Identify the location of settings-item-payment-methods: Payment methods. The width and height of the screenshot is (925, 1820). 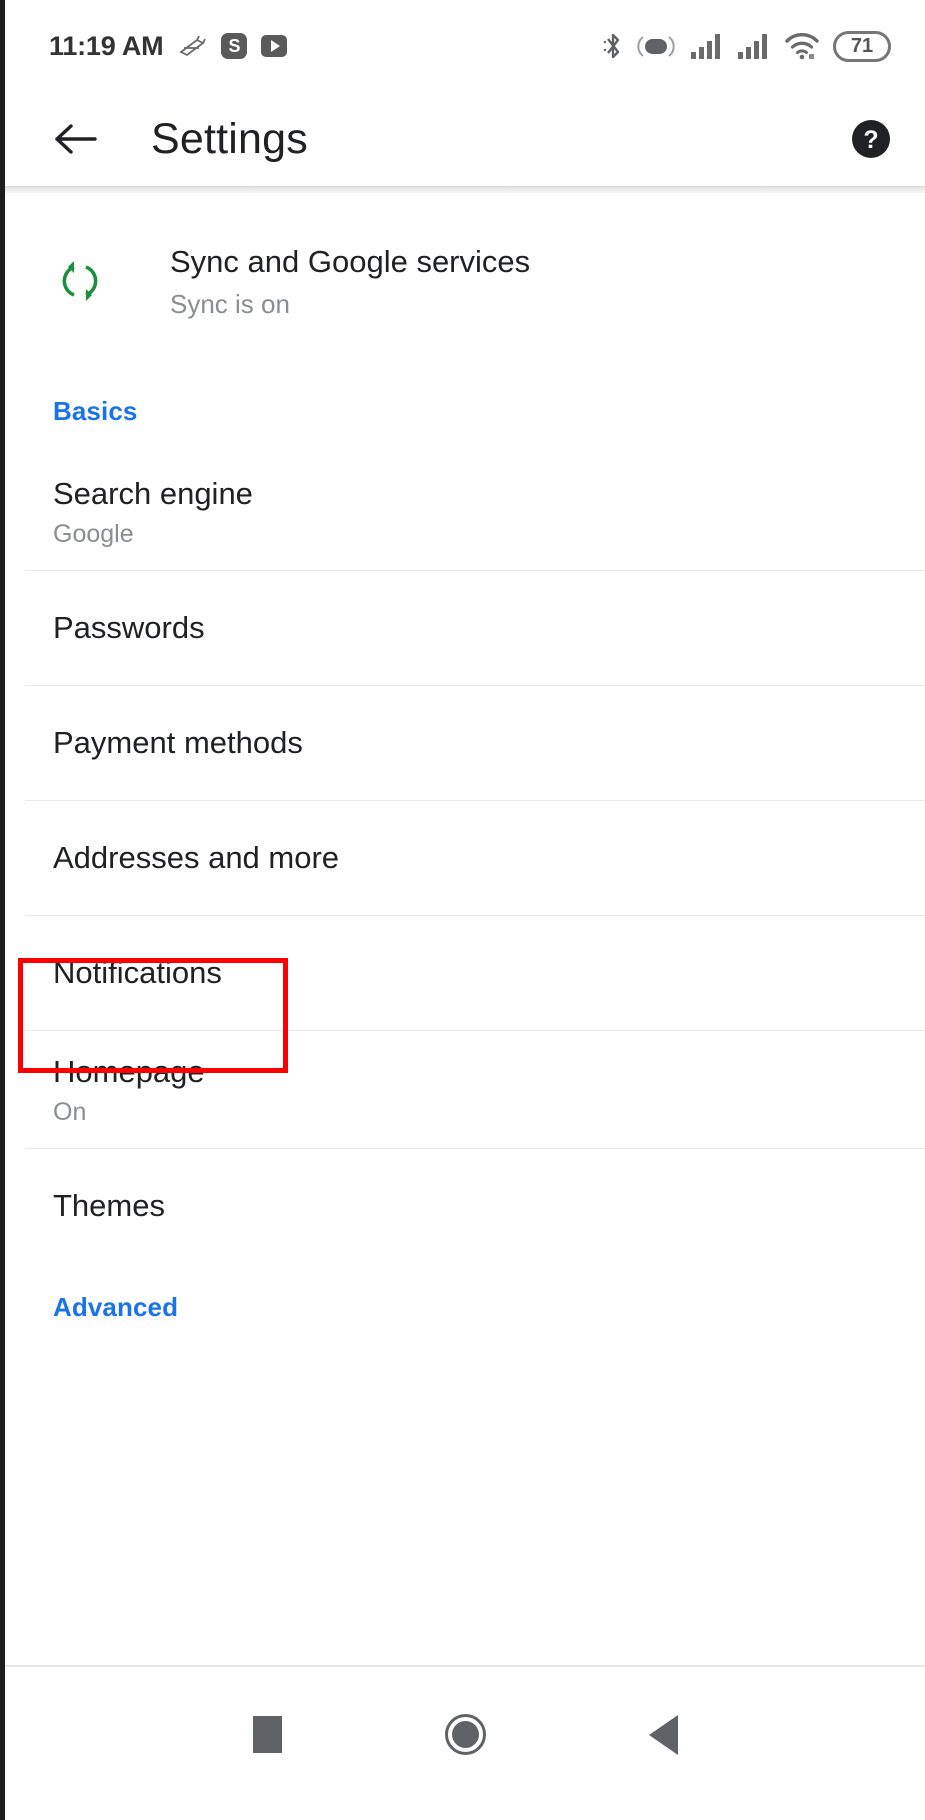
(465, 743).